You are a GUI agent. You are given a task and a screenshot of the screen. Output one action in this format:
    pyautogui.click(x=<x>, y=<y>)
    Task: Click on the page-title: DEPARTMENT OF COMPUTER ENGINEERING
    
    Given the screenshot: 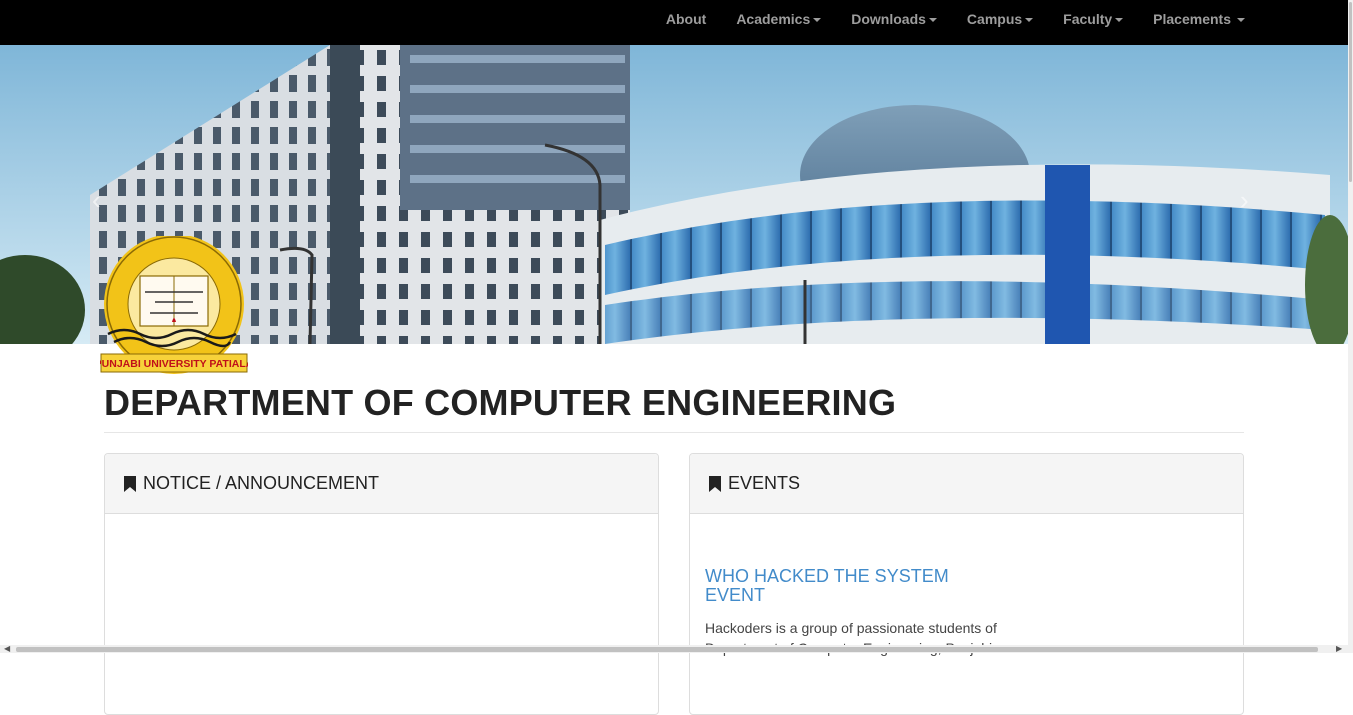 What is the action you would take?
    pyautogui.click(x=500, y=402)
    